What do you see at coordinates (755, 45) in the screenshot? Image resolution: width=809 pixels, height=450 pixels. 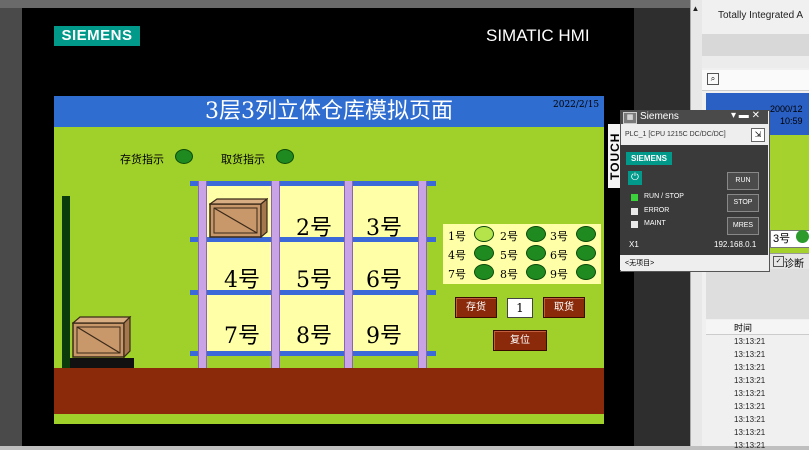 I see `tia-portal-toolbar-band` at bounding box center [755, 45].